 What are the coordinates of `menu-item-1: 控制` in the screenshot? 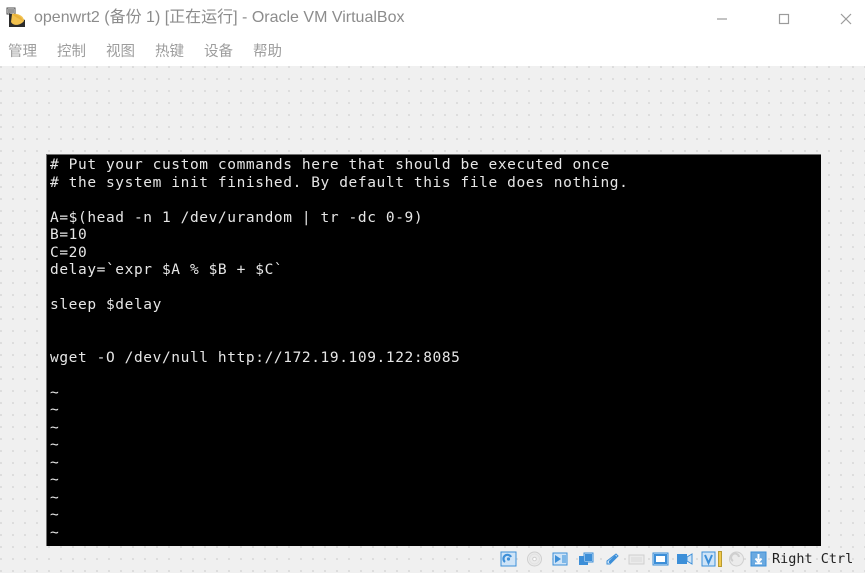 It's located at (71, 52).